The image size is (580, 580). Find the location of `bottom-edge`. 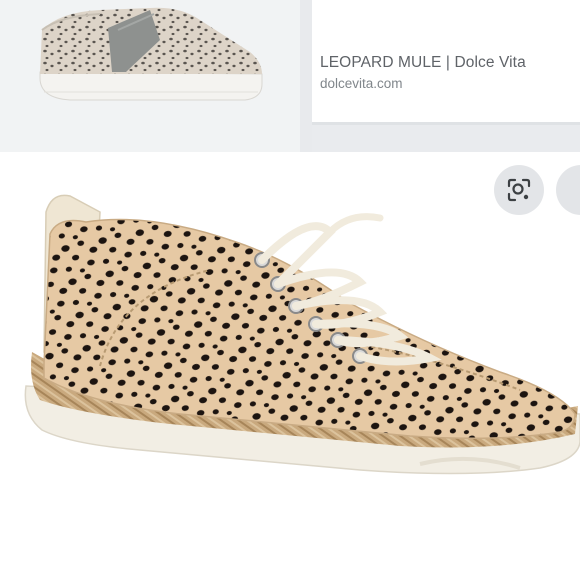

bottom-edge is located at coordinates (290, 573).